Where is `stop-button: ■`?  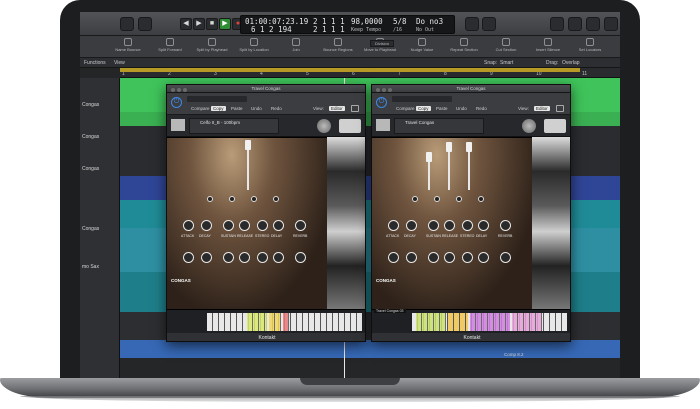
stop-button: ■ is located at coordinates (212, 24).